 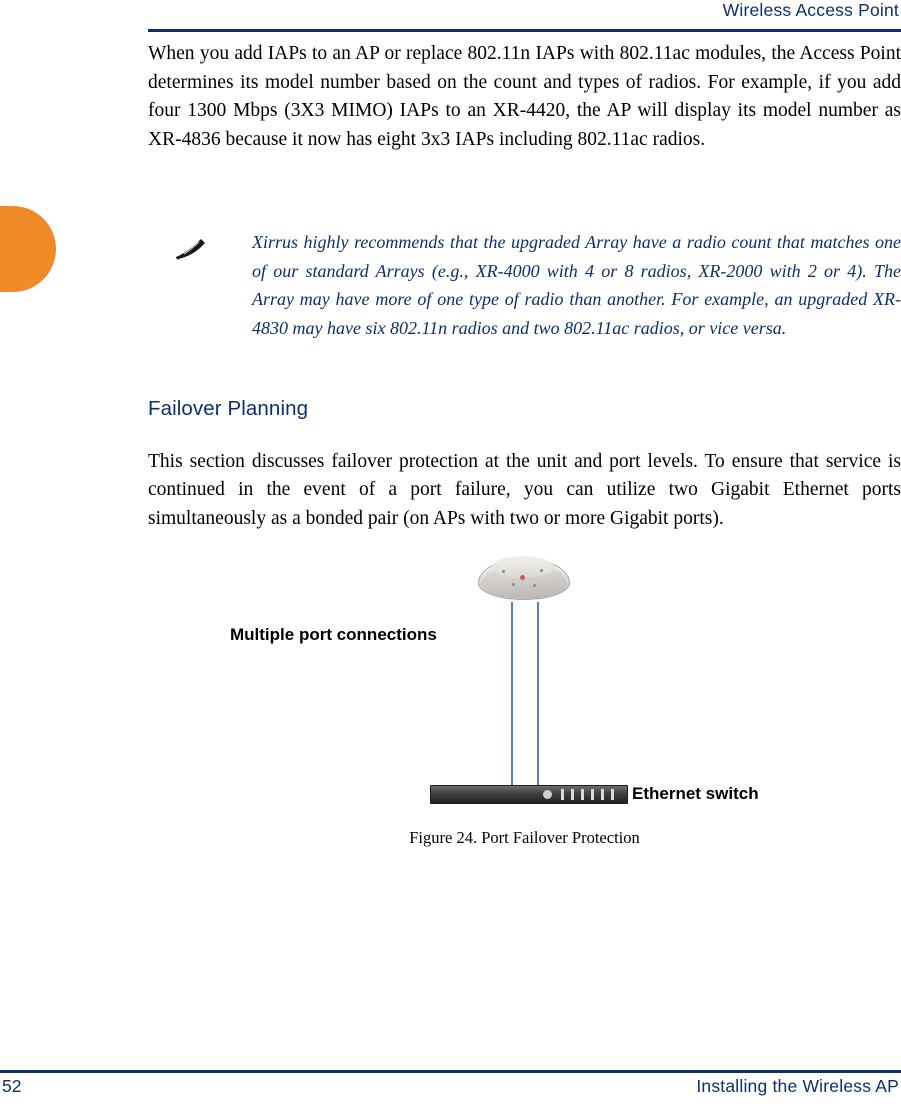 I want to click on ap-status-led, so click(x=522, y=577).